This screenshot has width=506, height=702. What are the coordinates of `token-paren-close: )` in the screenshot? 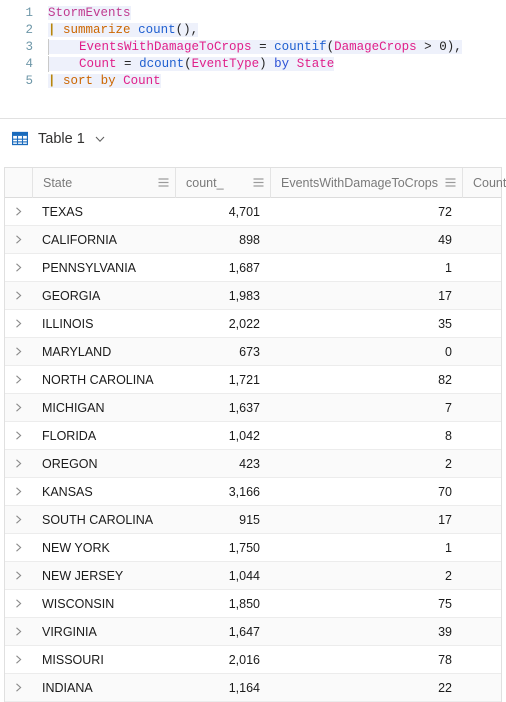 It's located at (263, 63).